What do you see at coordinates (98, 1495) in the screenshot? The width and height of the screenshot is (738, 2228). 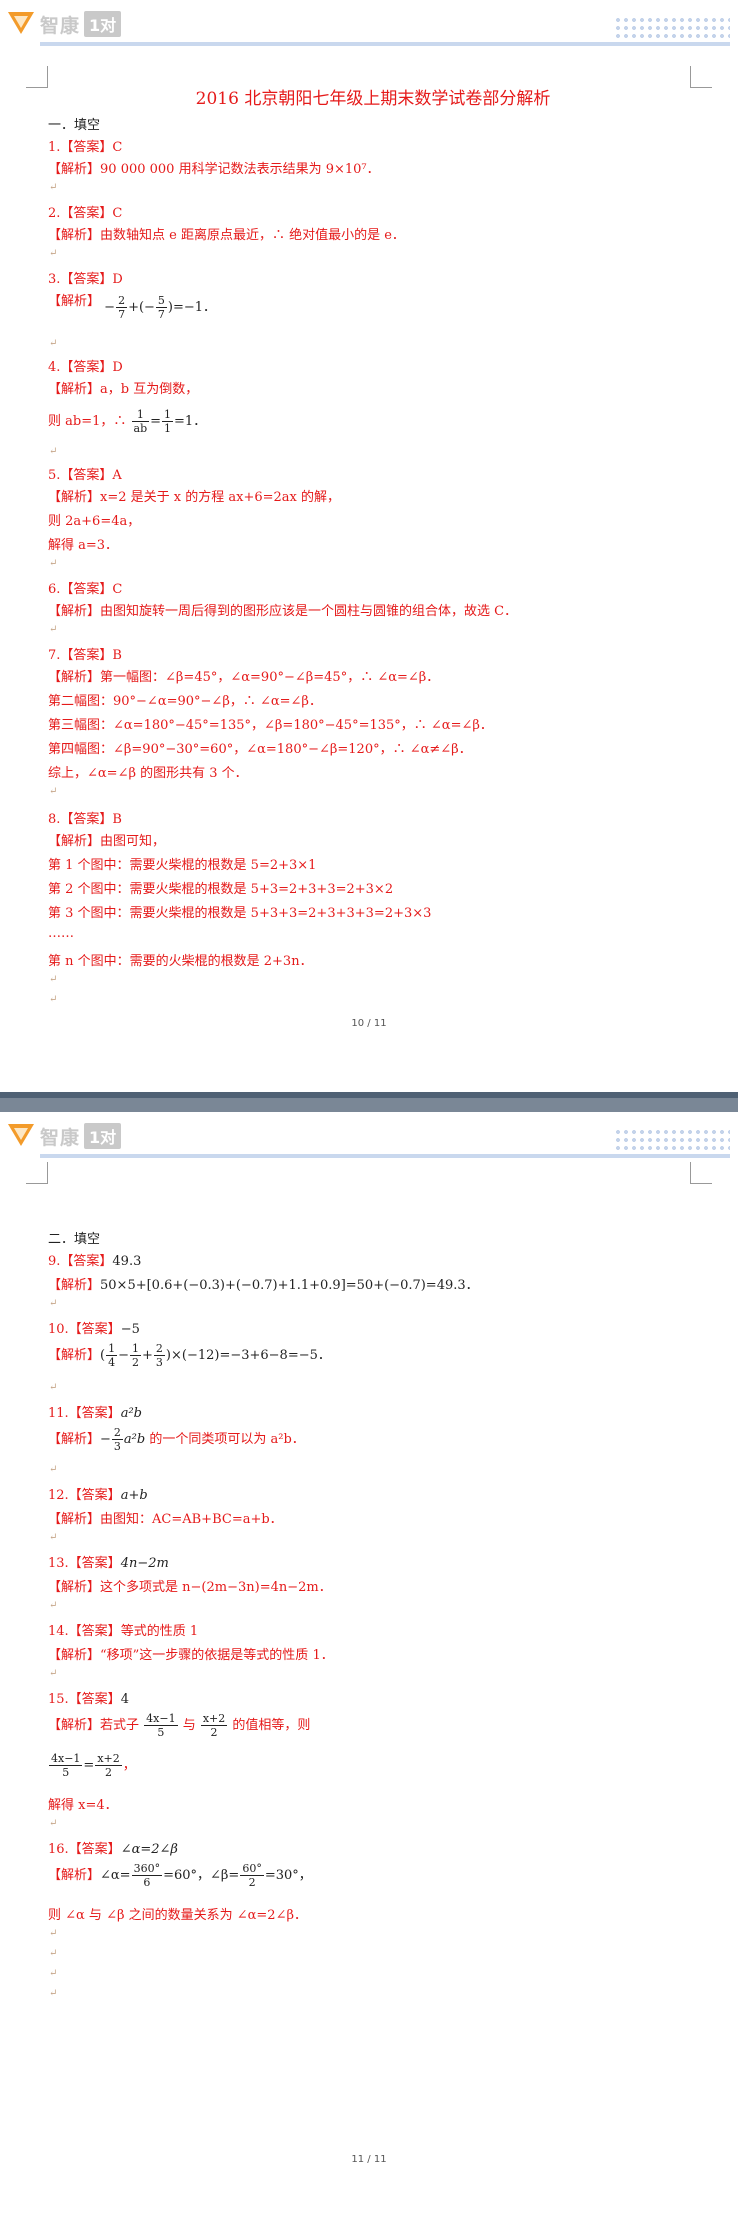 I see `answer-12: 12.【答案】a+b` at bounding box center [98, 1495].